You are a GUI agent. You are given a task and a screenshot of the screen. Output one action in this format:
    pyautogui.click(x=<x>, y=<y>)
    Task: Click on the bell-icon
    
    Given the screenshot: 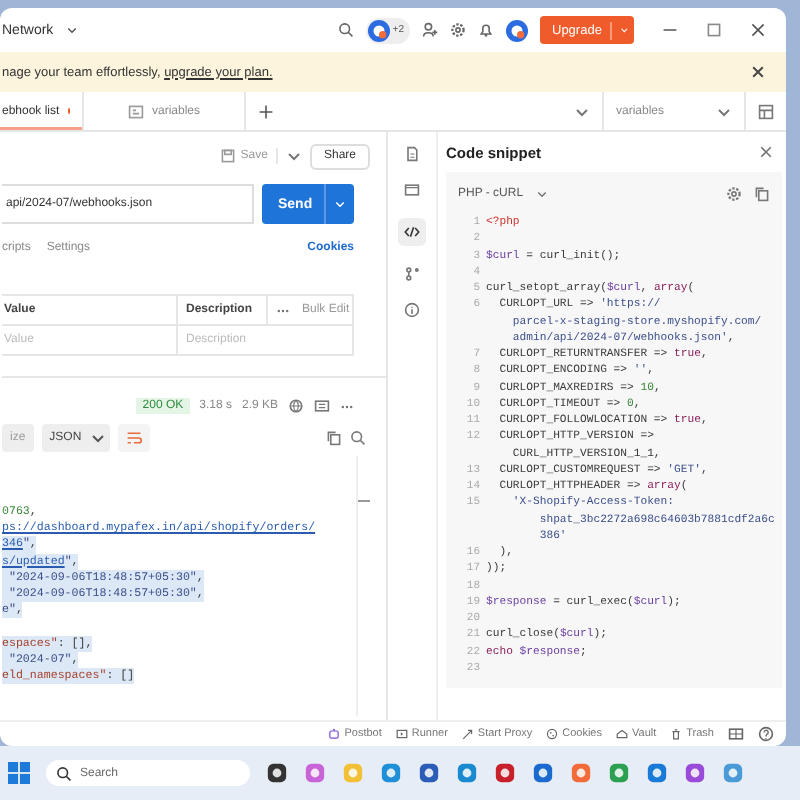 What is the action you would take?
    pyautogui.click(x=486, y=30)
    